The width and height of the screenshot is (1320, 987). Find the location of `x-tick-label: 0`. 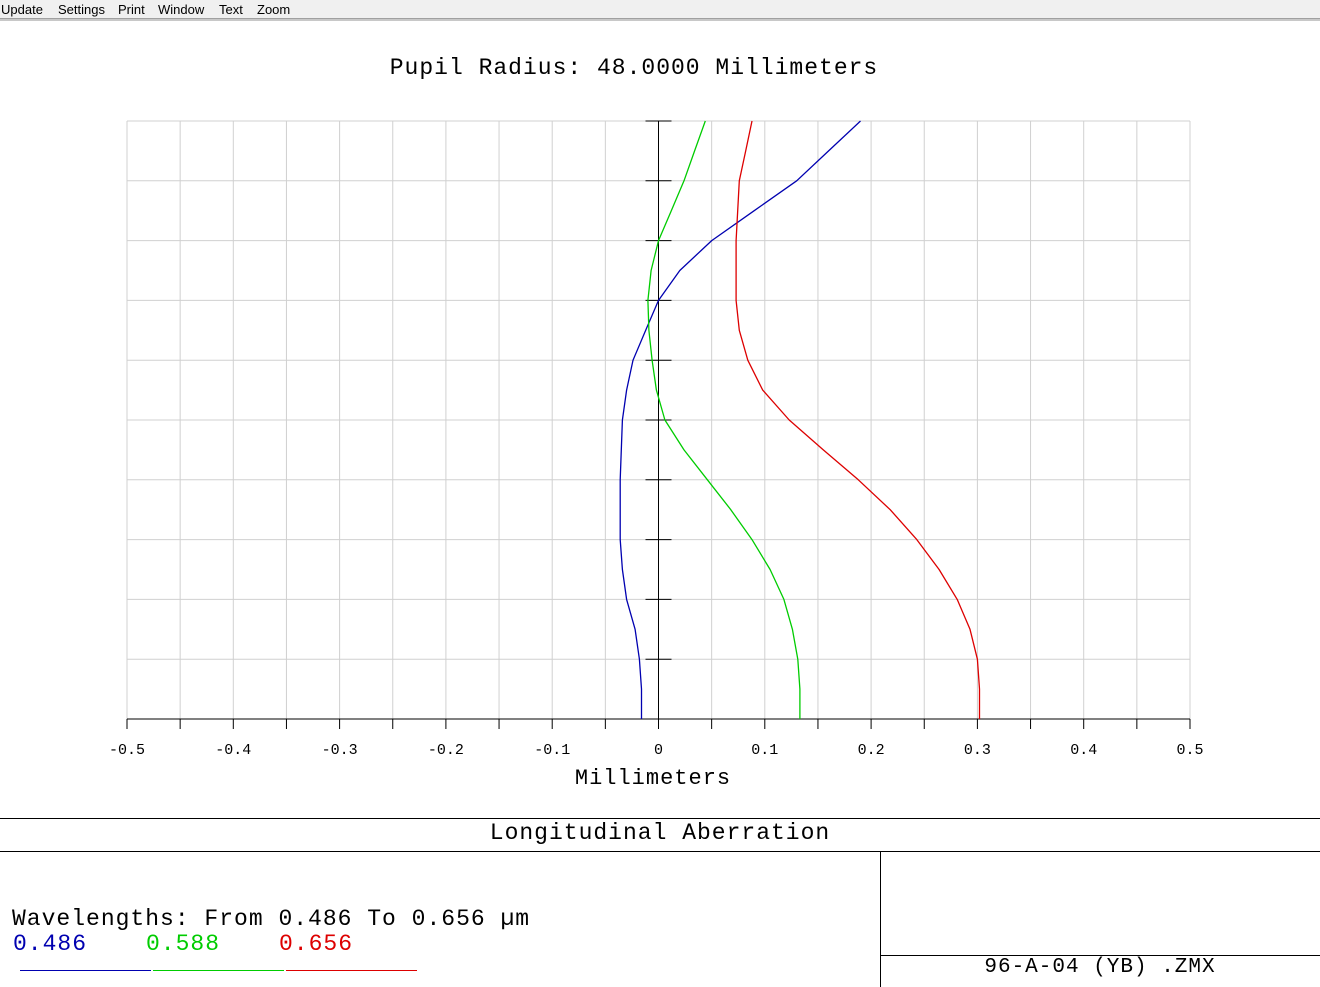

x-tick-label: 0 is located at coordinates (658, 750).